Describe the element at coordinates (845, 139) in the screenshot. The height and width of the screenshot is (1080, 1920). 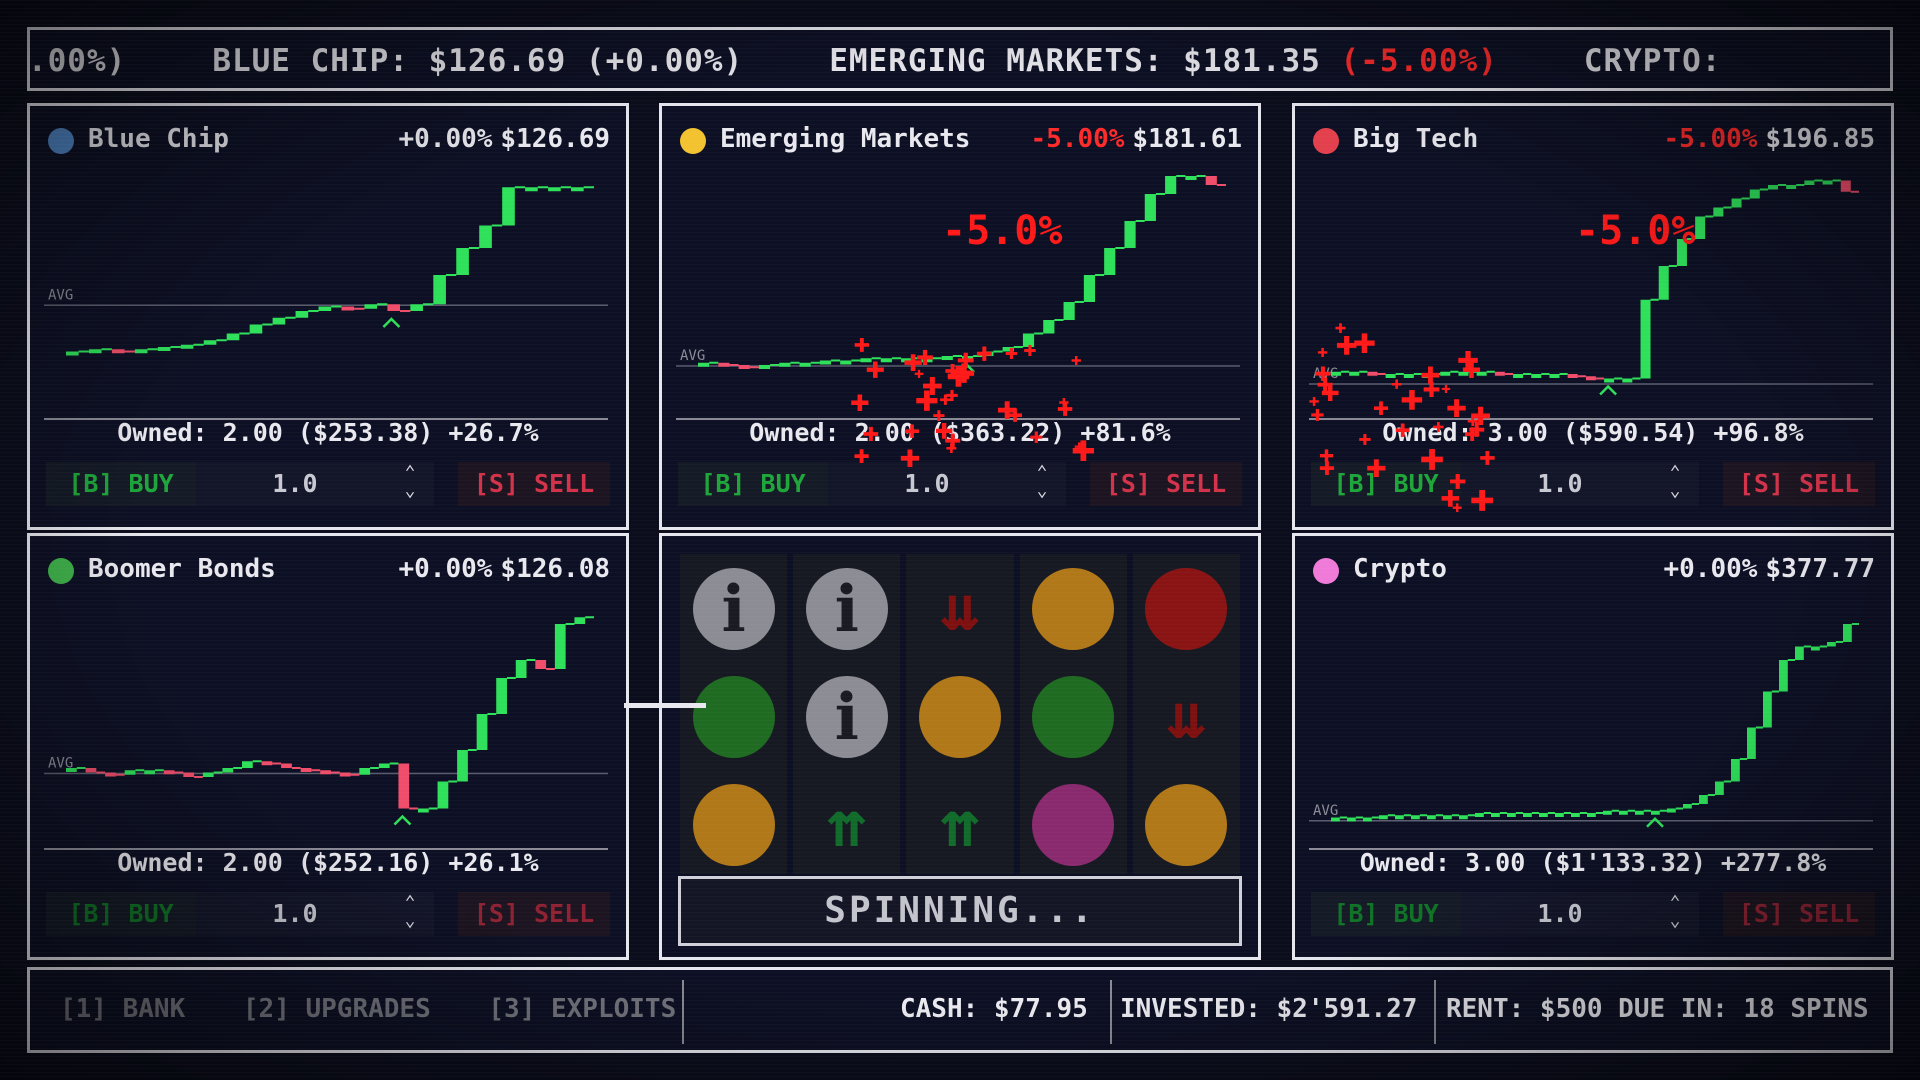
I see `asset-name: Emerging Markets` at that location.